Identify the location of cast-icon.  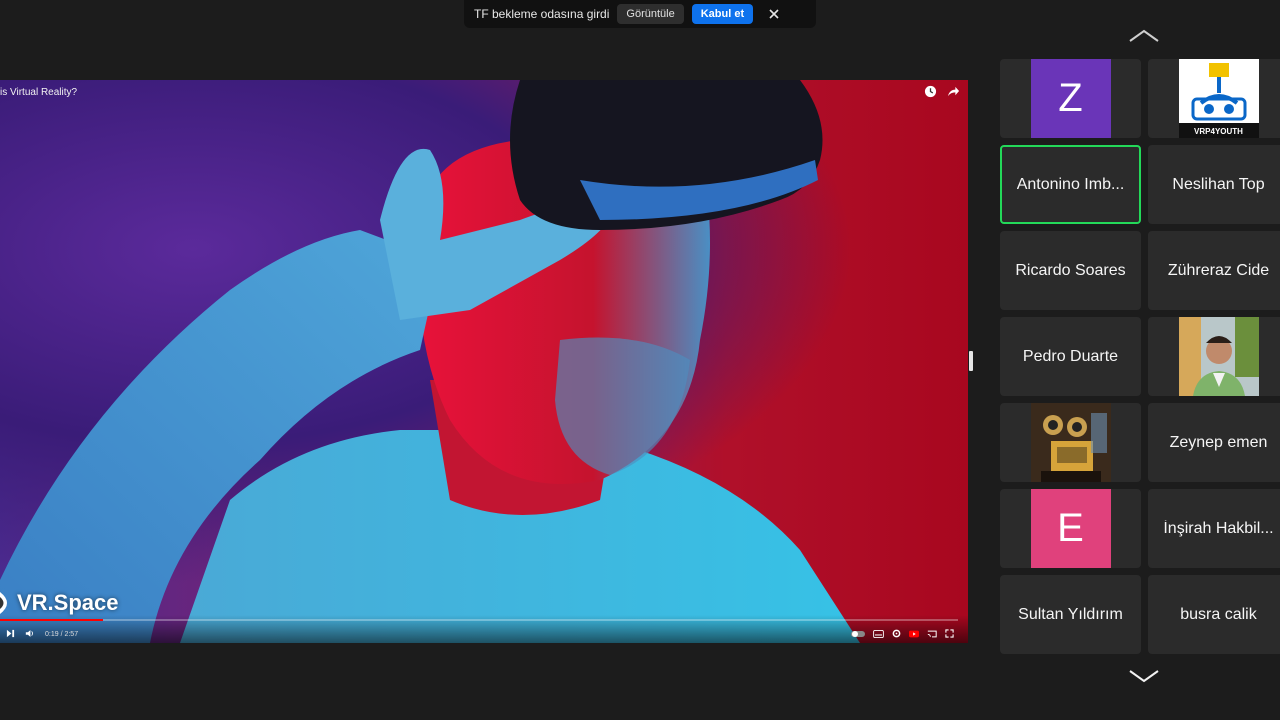
(932, 634).